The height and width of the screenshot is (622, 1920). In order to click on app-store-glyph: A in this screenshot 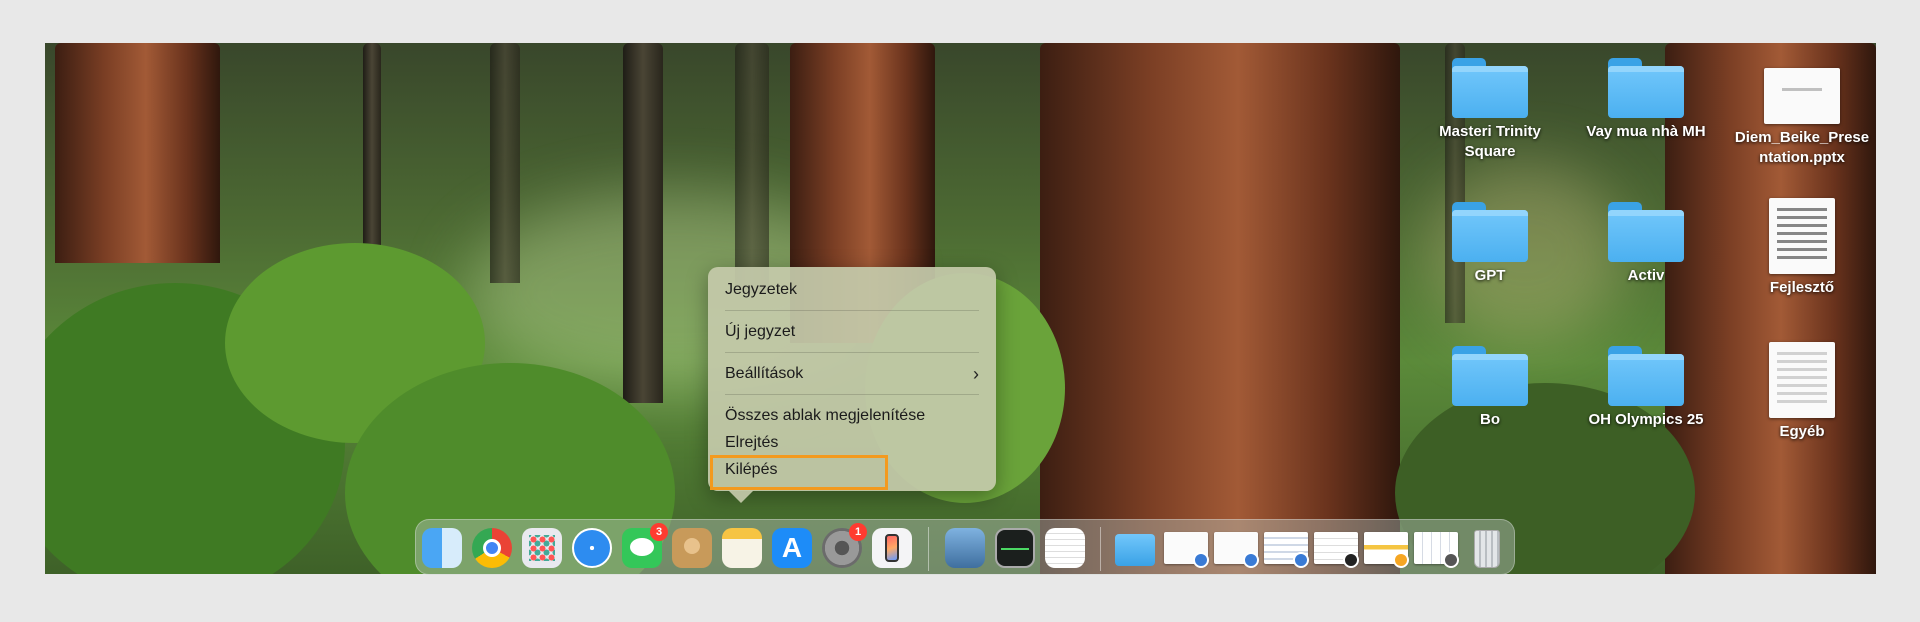, I will do `click(792, 547)`.